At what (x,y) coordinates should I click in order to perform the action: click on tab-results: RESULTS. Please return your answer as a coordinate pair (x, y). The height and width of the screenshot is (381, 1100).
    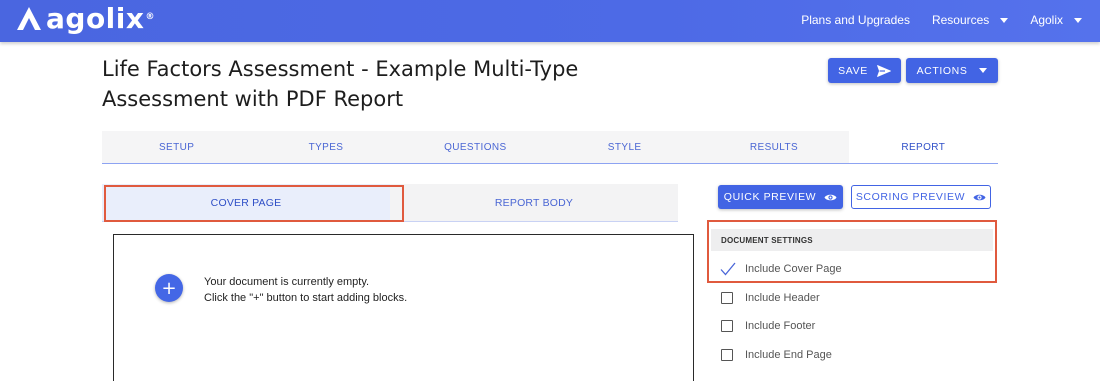
    Looking at the image, I should click on (773, 147).